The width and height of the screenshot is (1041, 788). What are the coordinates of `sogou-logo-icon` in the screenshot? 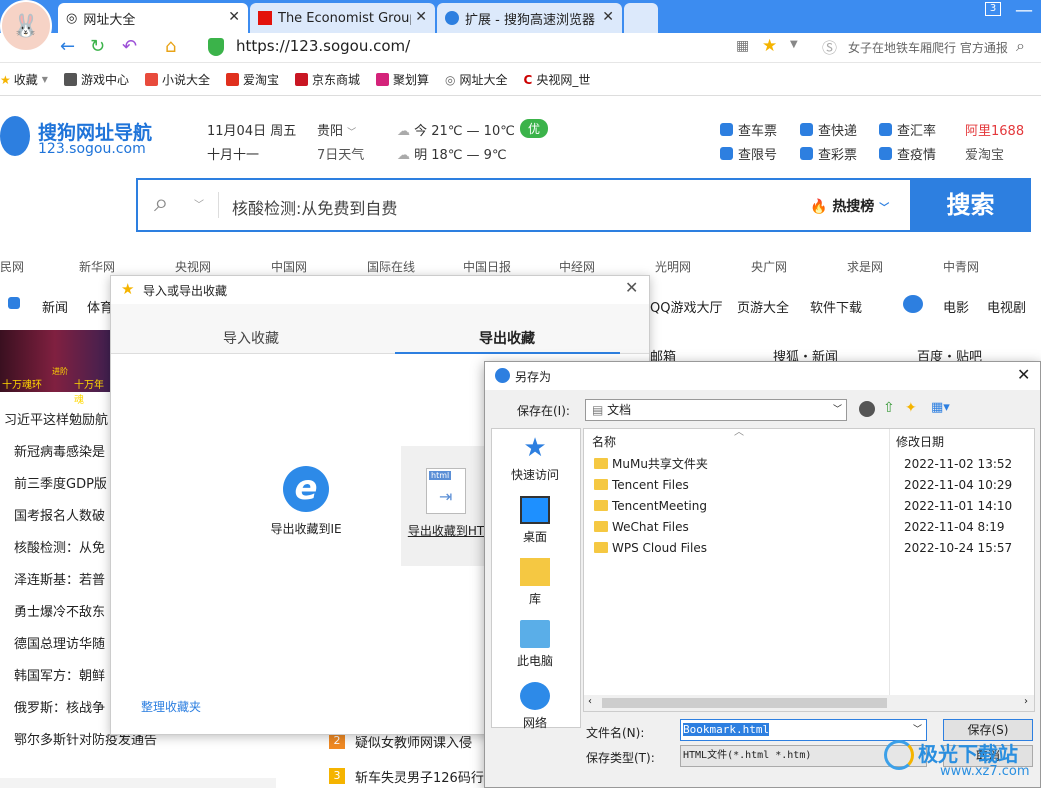 It's located at (15, 136).